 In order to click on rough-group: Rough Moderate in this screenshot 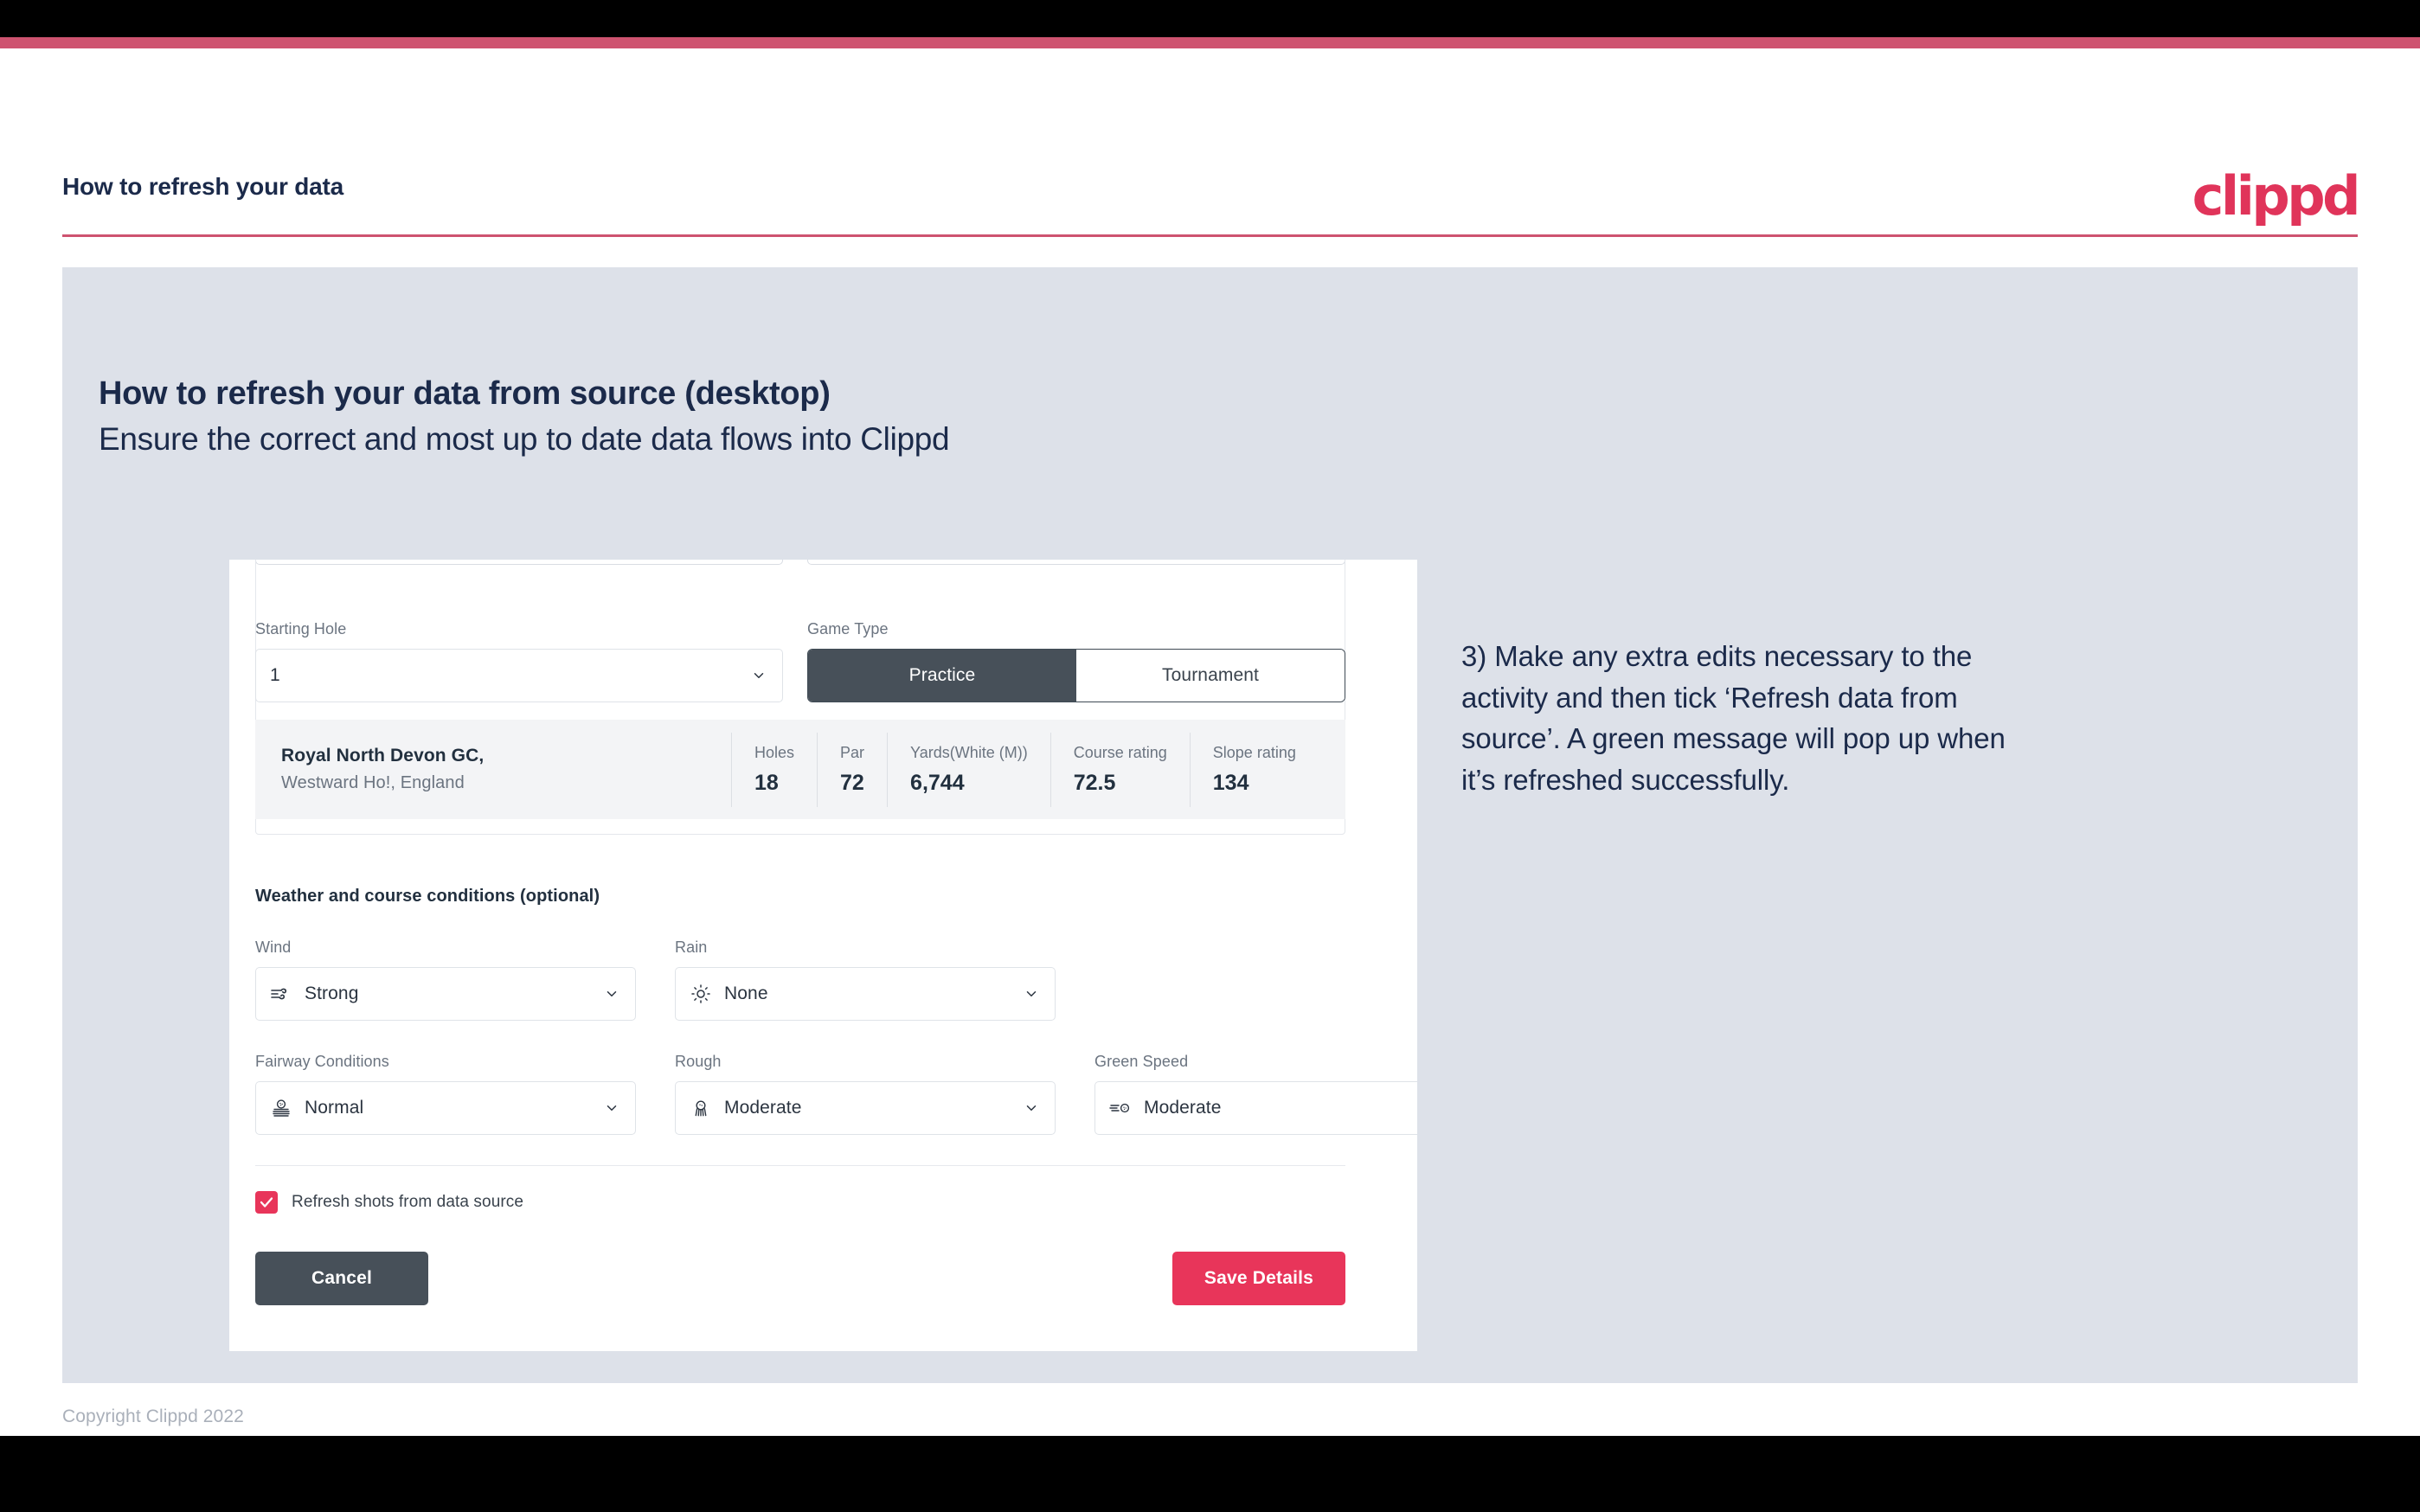, I will do `click(865, 1094)`.